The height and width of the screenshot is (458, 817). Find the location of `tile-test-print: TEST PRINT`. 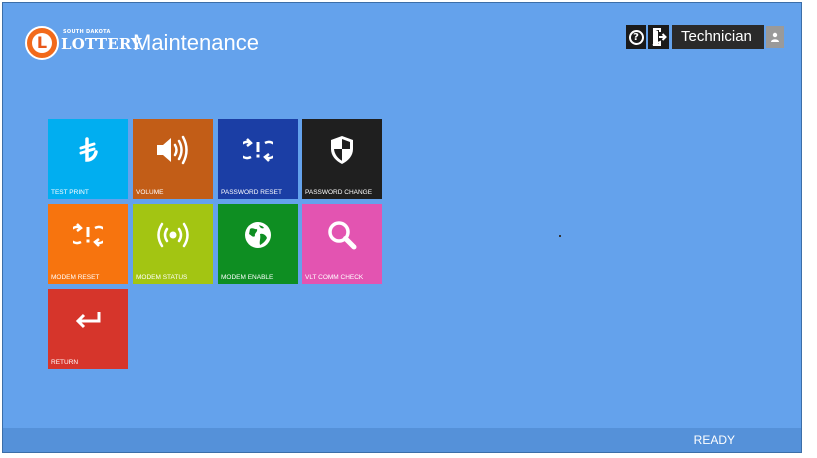

tile-test-print: TEST PRINT is located at coordinates (88, 159).